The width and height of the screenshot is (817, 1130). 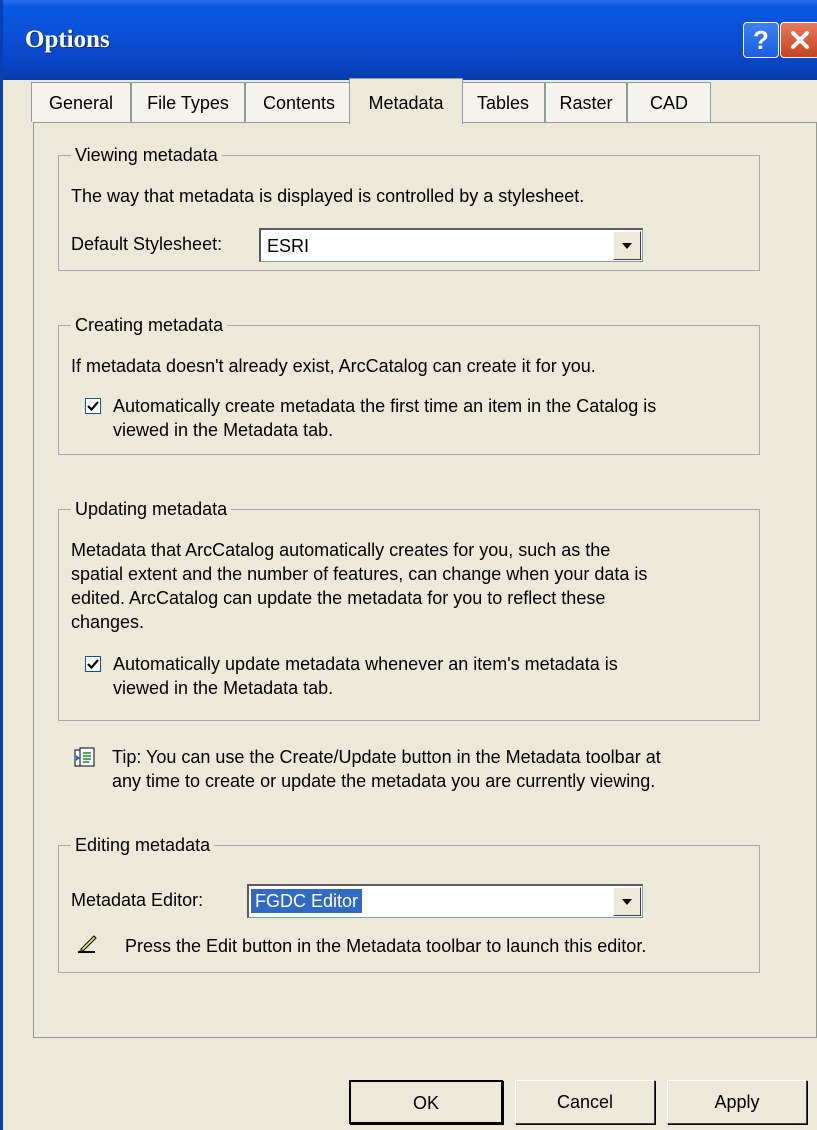 I want to click on title-bar: Options ?, so click(x=410, y=40).